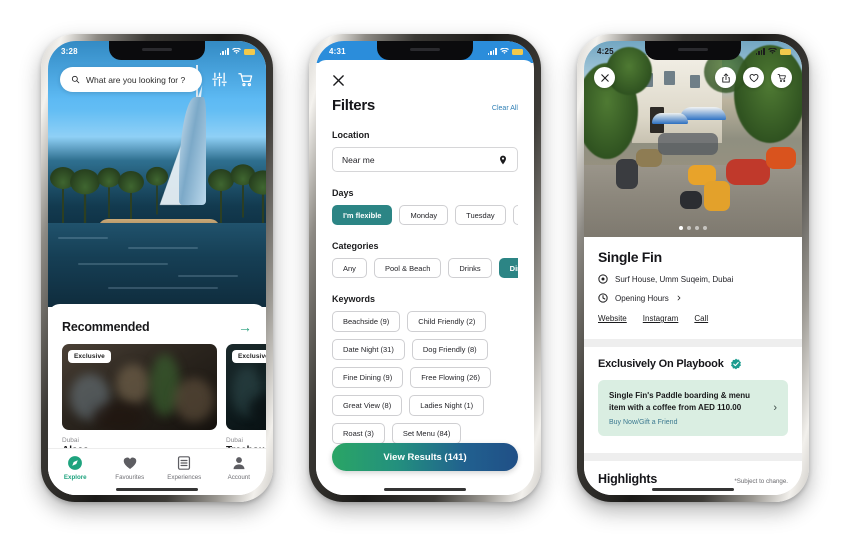  I want to click on close-button, so click(604, 77).